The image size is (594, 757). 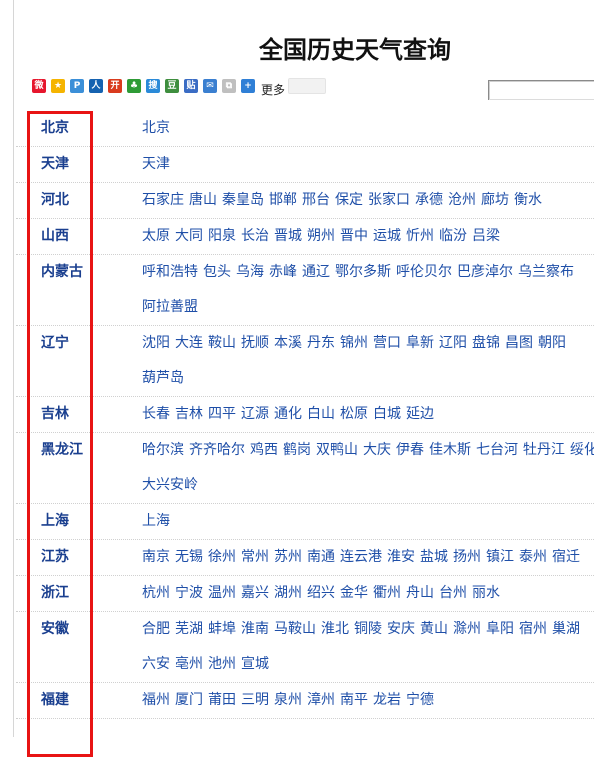 I want to click on city-link: 张家口, so click(x=389, y=200).